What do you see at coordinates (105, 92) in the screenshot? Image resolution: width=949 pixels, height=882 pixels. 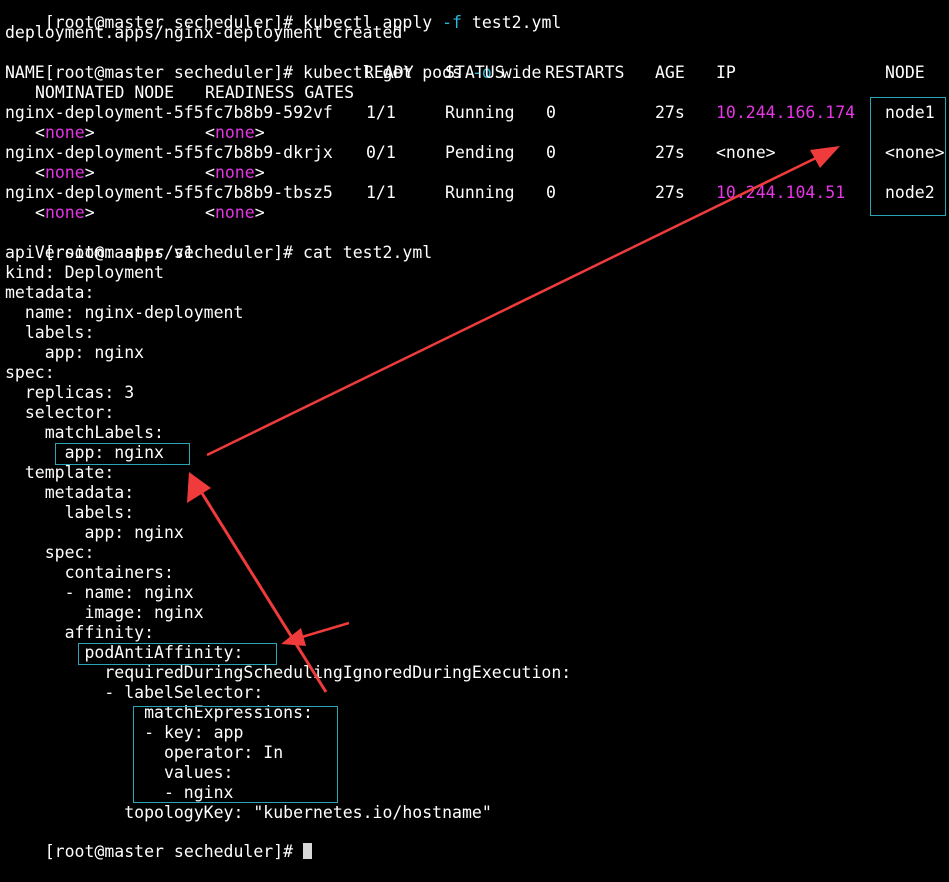 I see `header-nominated-node: NOMINATED NODE` at bounding box center [105, 92].